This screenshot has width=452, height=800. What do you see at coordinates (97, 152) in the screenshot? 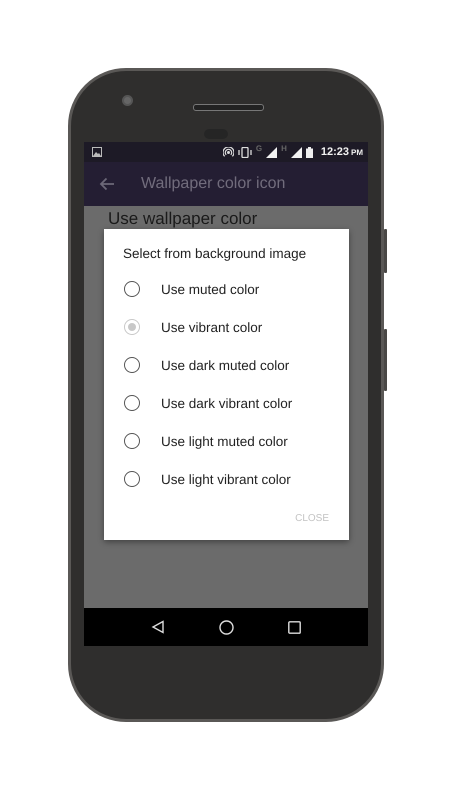
I see `image-icon` at bounding box center [97, 152].